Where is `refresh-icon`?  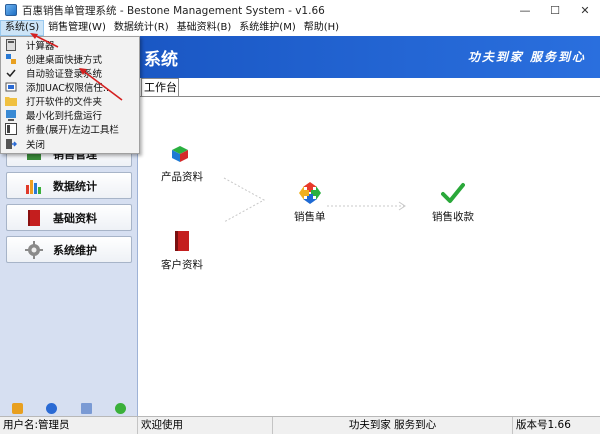 refresh-icon is located at coordinates (121, 408).